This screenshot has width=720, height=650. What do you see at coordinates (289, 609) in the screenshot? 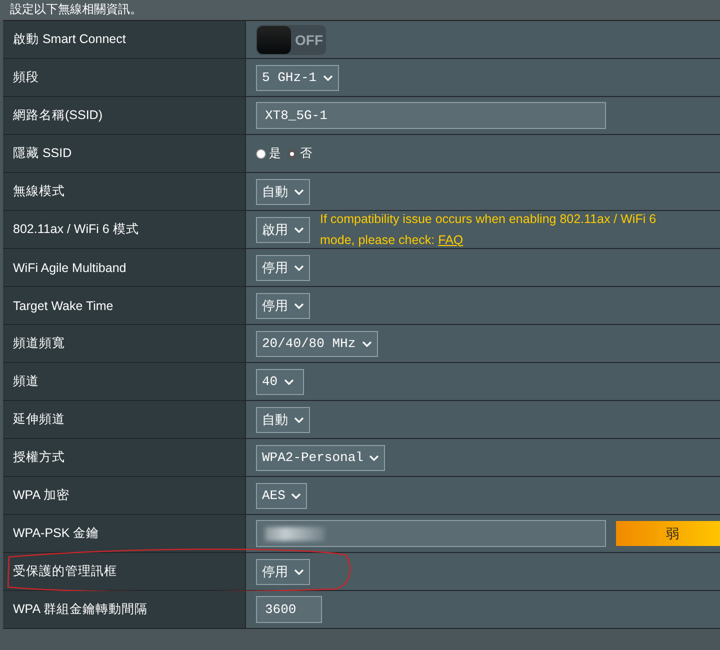
I see `input-field: 3600` at bounding box center [289, 609].